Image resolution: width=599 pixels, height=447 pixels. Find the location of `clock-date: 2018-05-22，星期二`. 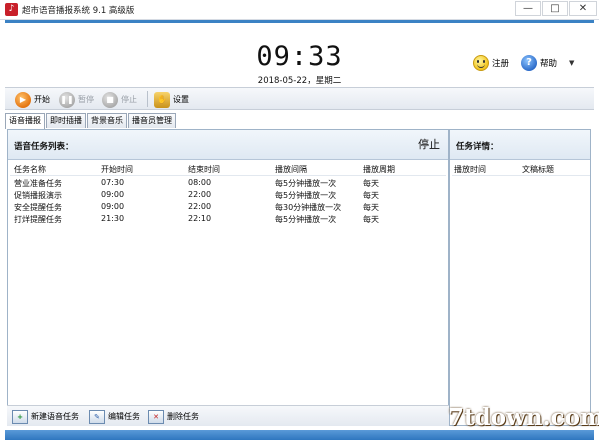

clock-date: 2018-05-22，星期二 is located at coordinates (299, 81).